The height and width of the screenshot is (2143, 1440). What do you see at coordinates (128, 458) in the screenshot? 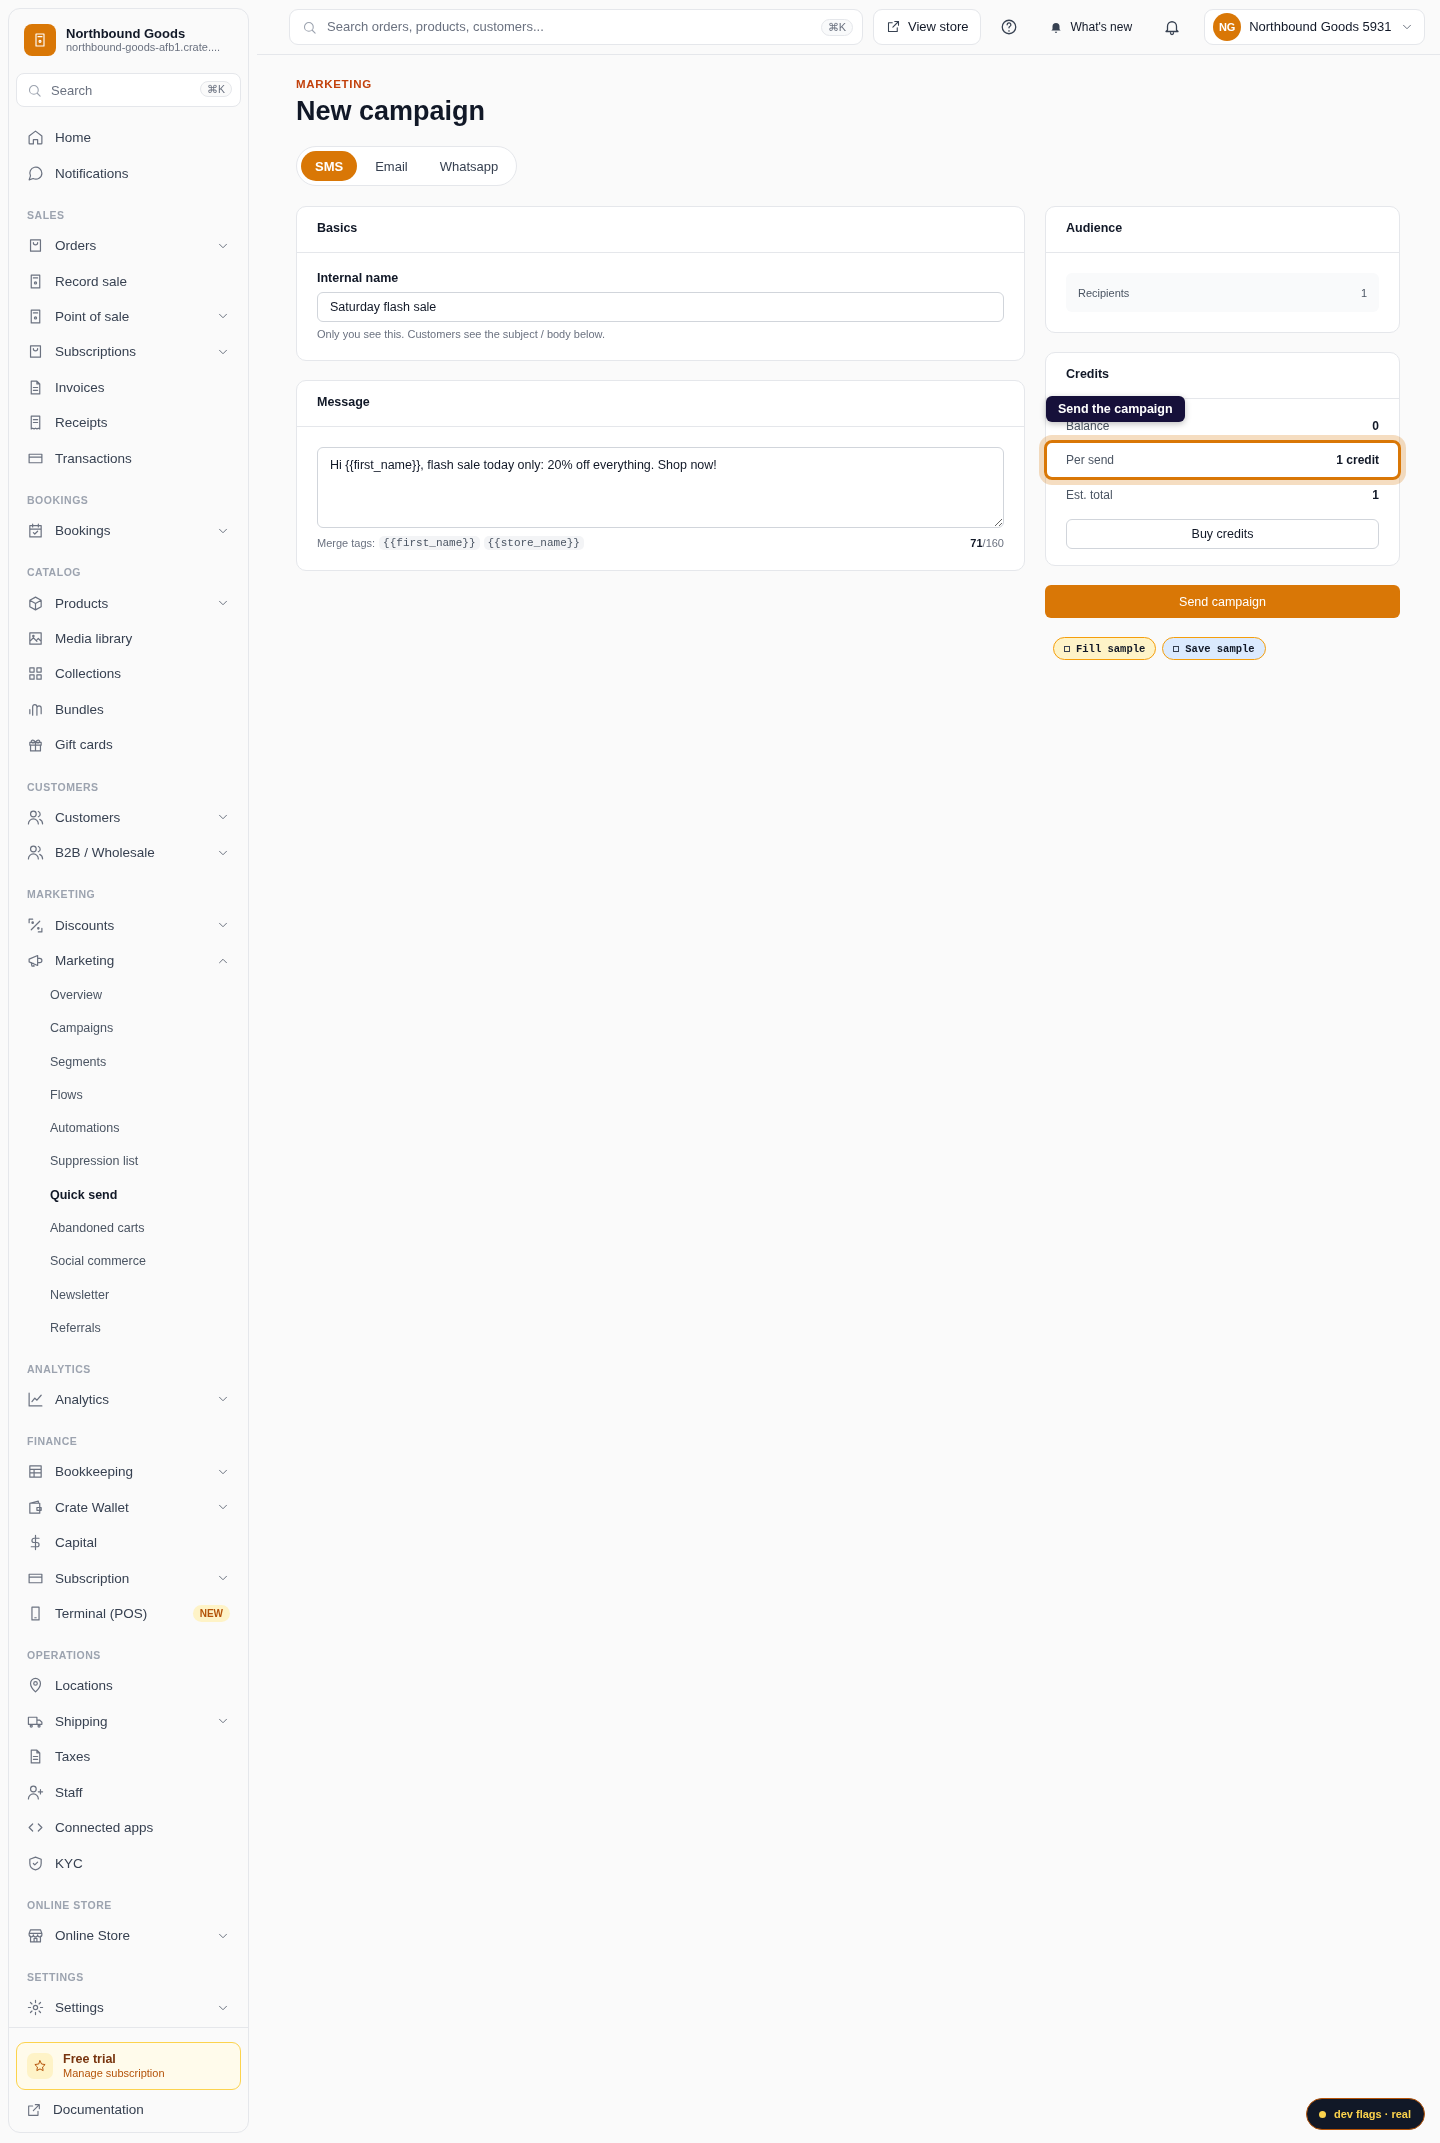
I see `nav-item: Transactions` at bounding box center [128, 458].